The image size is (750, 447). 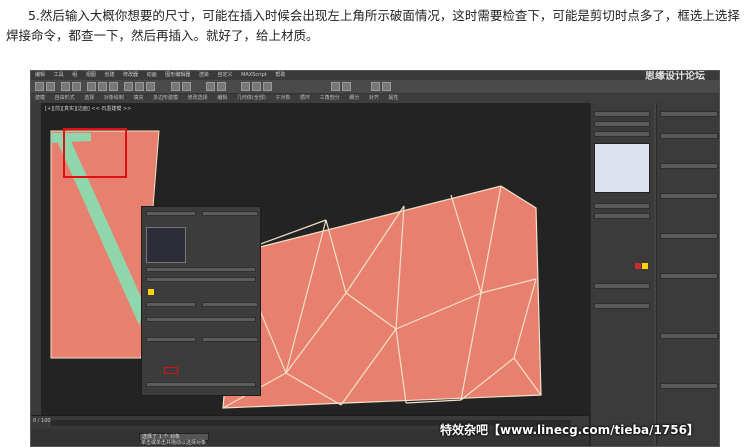 What do you see at coordinates (245, 86) in the screenshot?
I see `material-editor-icon` at bounding box center [245, 86].